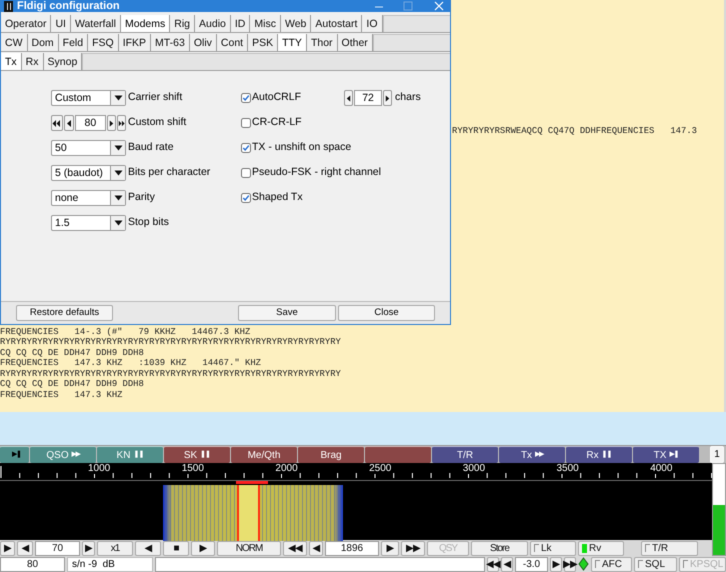  Describe the element at coordinates (474, 468) in the screenshot. I see `ruler-label: 3000` at that location.